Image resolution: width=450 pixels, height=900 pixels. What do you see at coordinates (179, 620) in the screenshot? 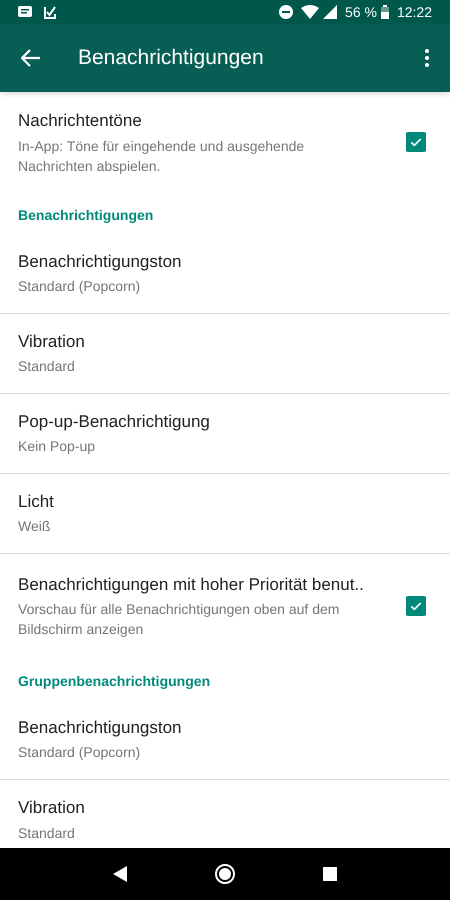
I see `setting-summary: Vorschau für alle Benachrichtigungen oben auf dem Bildschirm anzeigen` at bounding box center [179, 620].